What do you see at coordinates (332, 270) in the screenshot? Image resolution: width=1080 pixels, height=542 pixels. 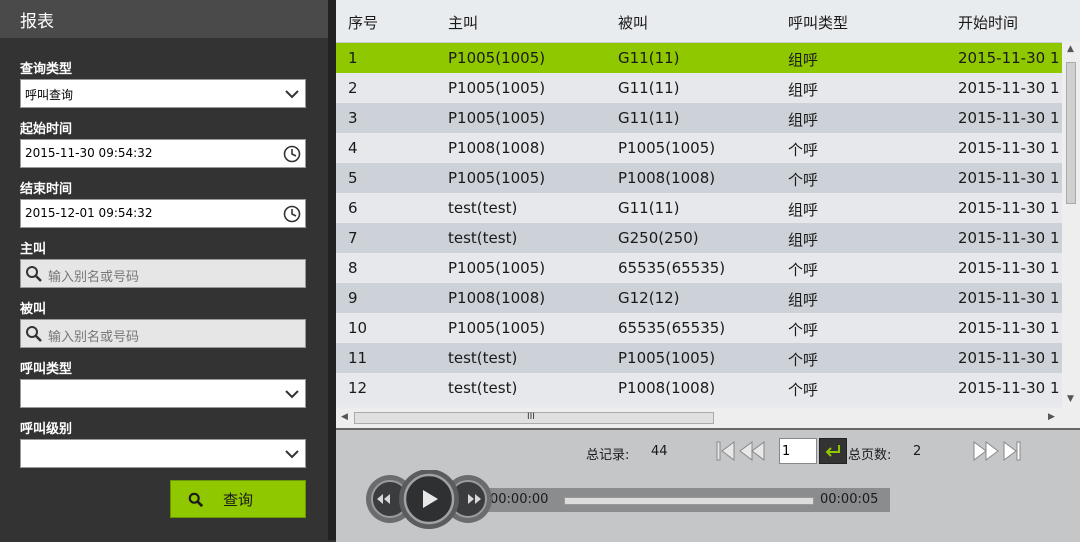 I see `panel-splitter` at bounding box center [332, 270].